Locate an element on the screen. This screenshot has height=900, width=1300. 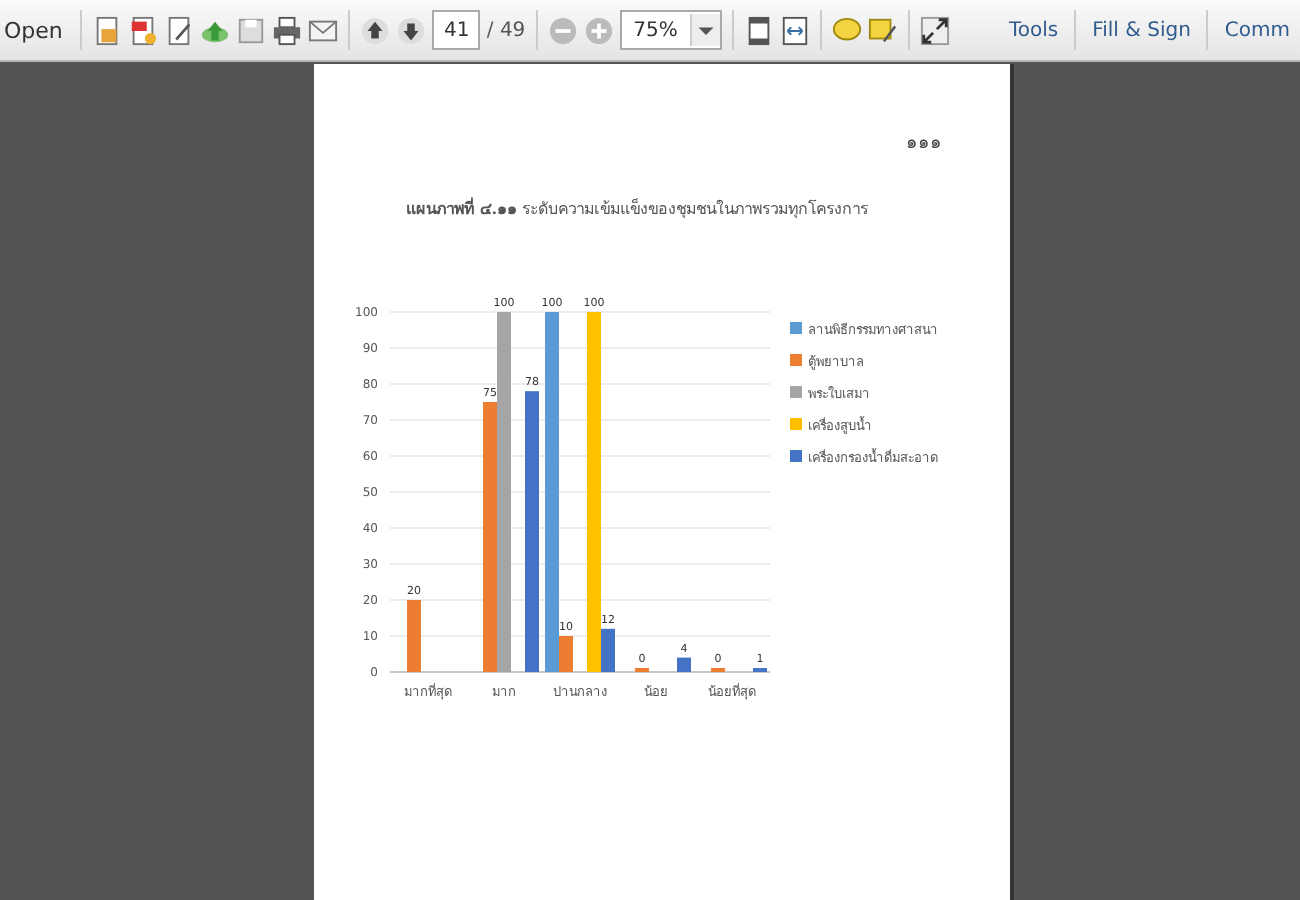
expand-icon is located at coordinates (934, 30).